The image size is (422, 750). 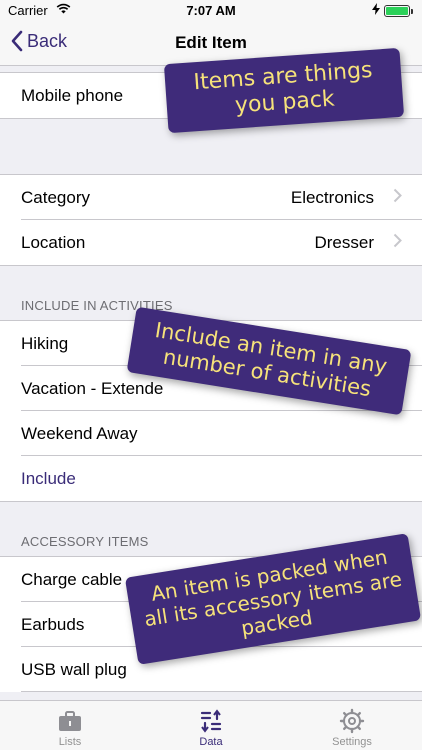 I want to click on tab-bar: Lists Data Settings, so click(x=211, y=725).